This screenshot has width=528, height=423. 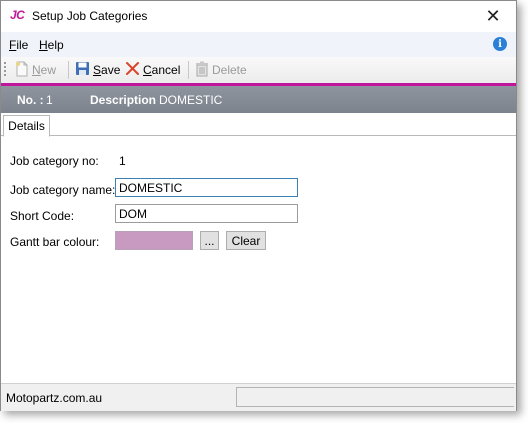 What do you see at coordinates (122, 161) in the screenshot?
I see `job-category-no-value: 1` at bounding box center [122, 161].